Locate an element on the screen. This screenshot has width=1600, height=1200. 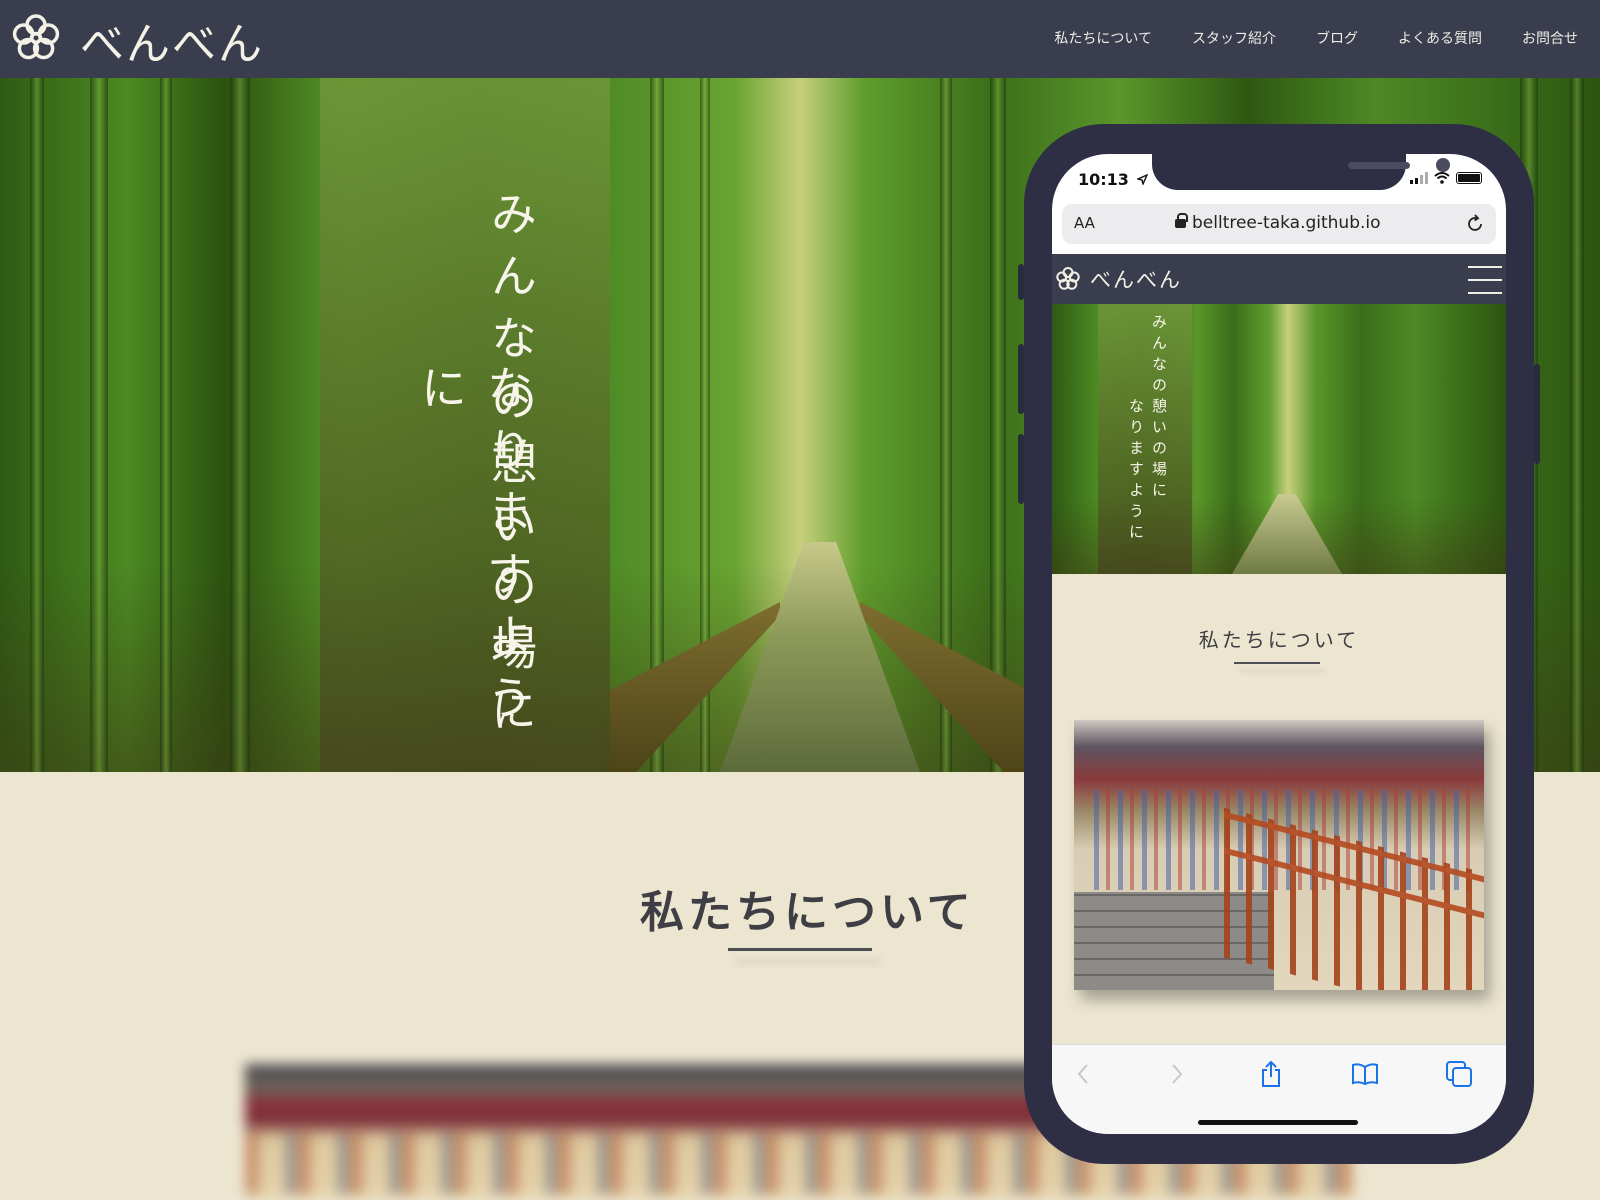
location-arrow-icon is located at coordinates (1141, 180).